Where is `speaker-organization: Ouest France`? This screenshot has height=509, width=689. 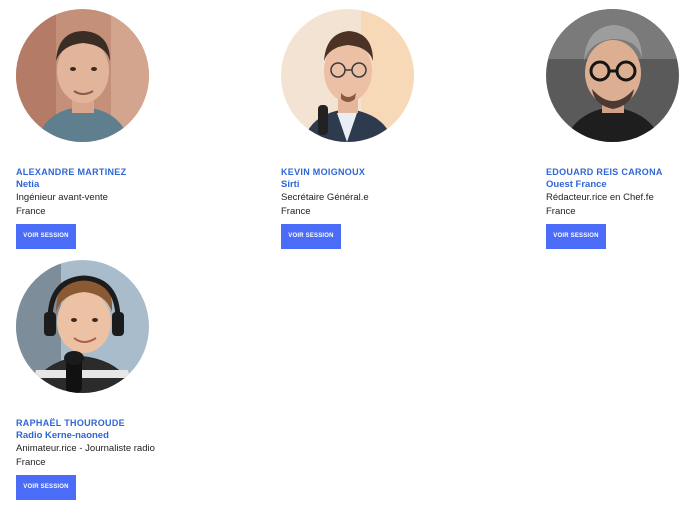
speaker-organization: Ouest France is located at coordinates (576, 184).